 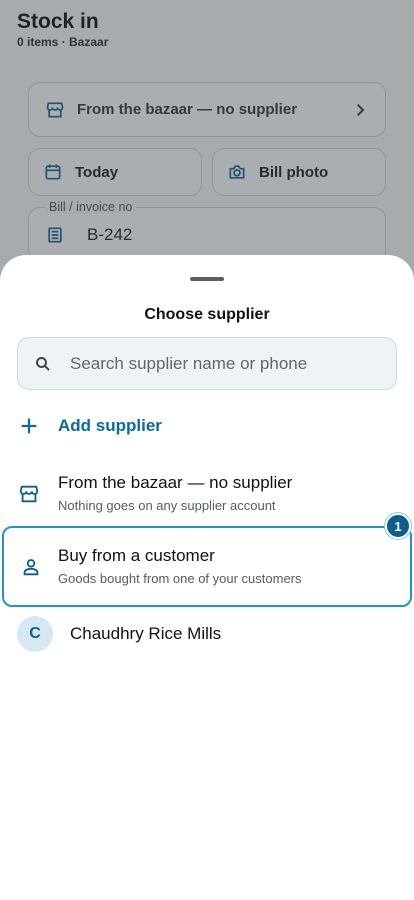 What do you see at coordinates (146, 633) in the screenshot?
I see `supplier-name: Chaudhry Rice Mills` at bounding box center [146, 633].